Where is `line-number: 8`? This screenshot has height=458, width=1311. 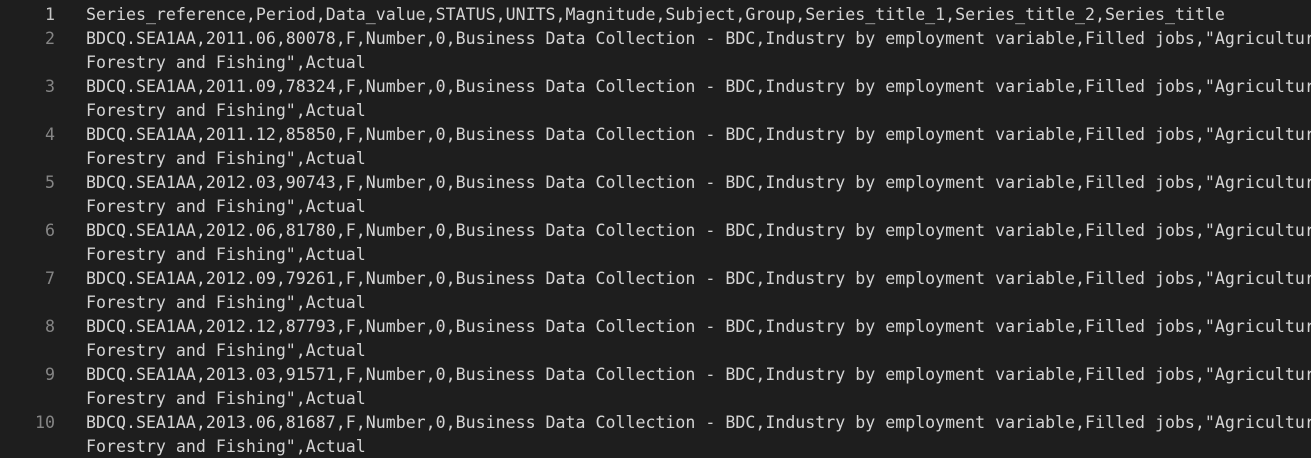
line-number: 8 is located at coordinates (50, 326).